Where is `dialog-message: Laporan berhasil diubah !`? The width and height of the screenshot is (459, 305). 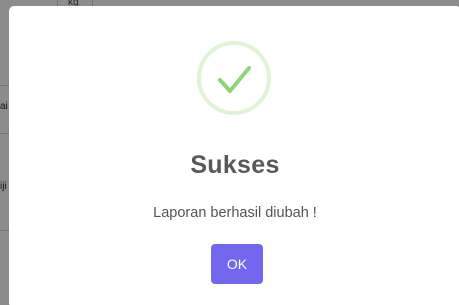 dialog-message: Laporan berhasil diubah ! is located at coordinates (235, 213).